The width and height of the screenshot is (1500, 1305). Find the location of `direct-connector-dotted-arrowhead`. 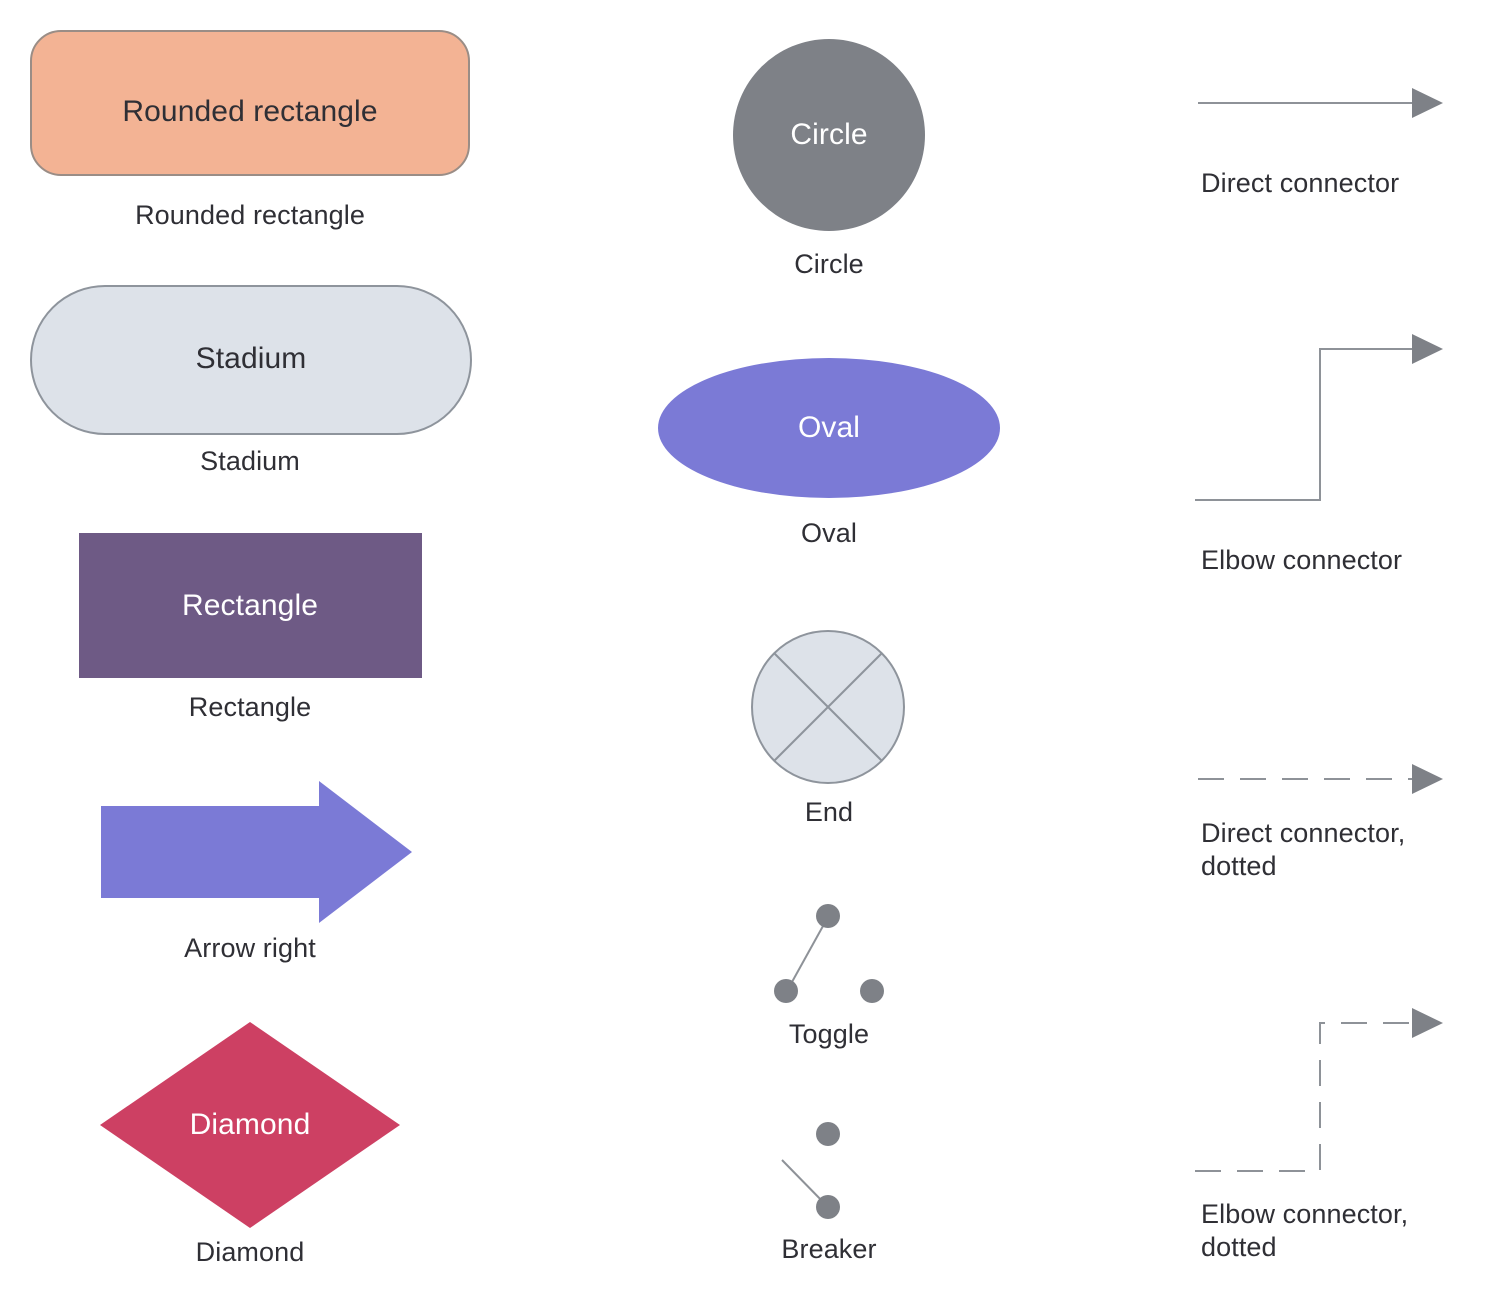

direct-connector-dotted-arrowhead is located at coordinates (1427, 779).